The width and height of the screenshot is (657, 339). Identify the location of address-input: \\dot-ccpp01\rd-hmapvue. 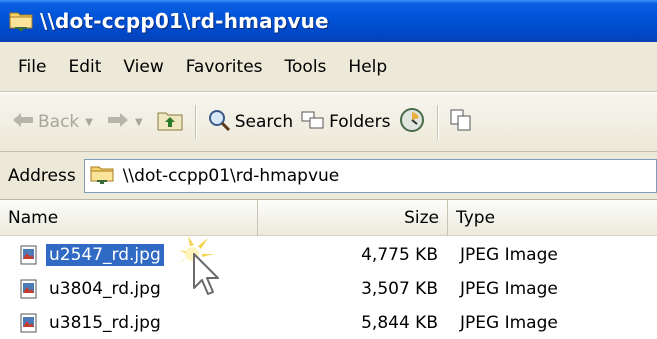
(370, 175).